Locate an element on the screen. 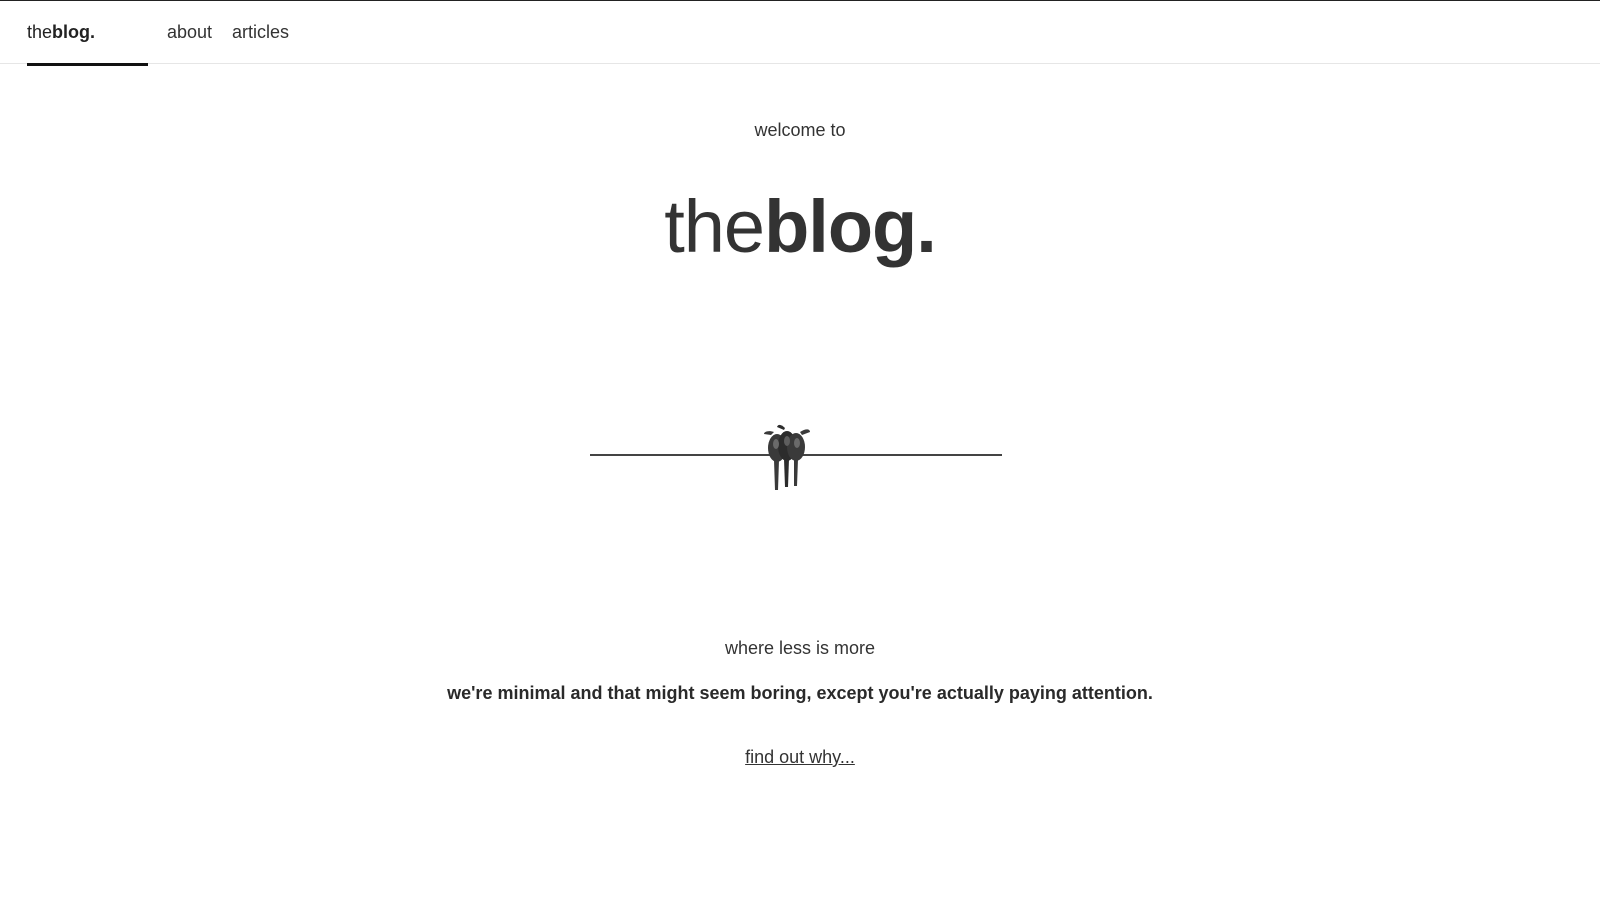 This screenshot has height=900, width=1600. hero-title-light: the is located at coordinates (714, 226).